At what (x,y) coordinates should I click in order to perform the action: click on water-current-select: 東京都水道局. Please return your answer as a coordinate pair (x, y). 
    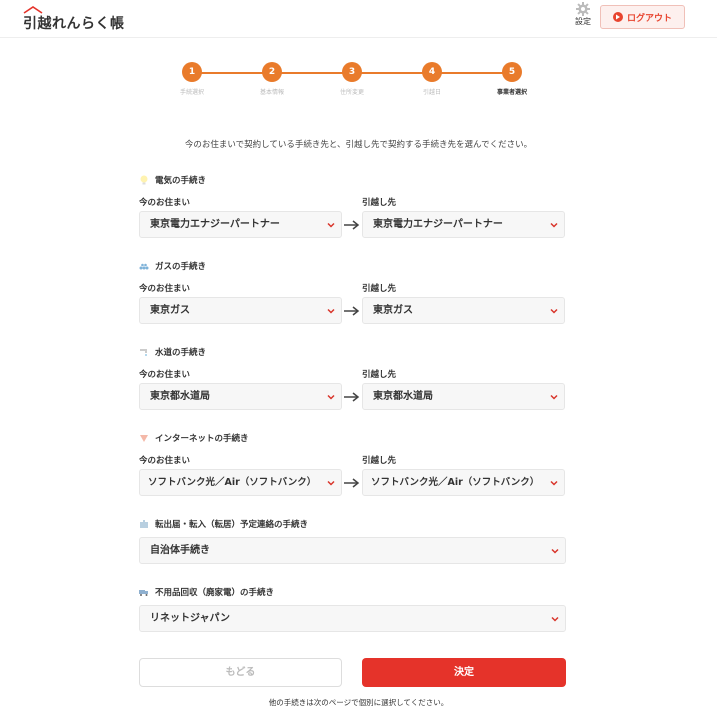
    Looking at the image, I should click on (240, 396).